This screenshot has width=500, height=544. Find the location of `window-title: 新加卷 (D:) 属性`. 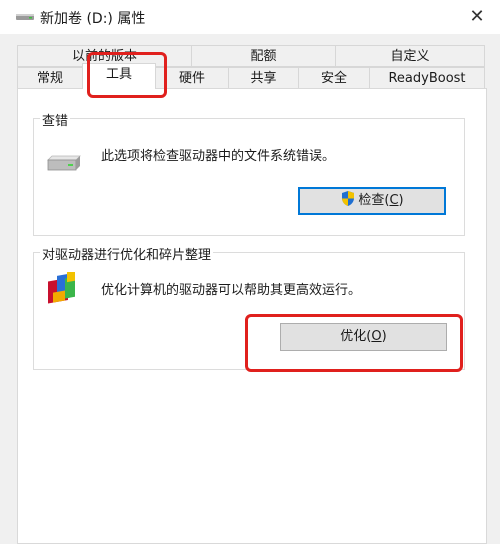

window-title: 新加卷 (D:) 属性 is located at coordinates (93, 19).